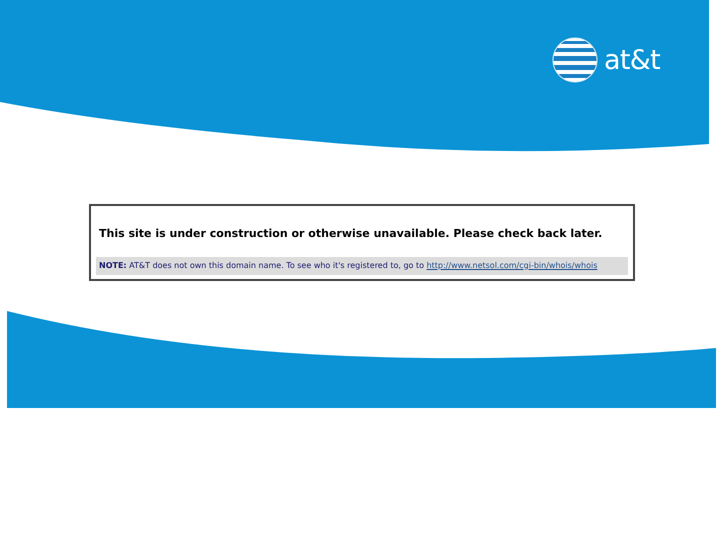  What do you see at coordinates (632, 60) in the screenshot?
I see `logo-text: at&t` at bounding box center [632, 60].